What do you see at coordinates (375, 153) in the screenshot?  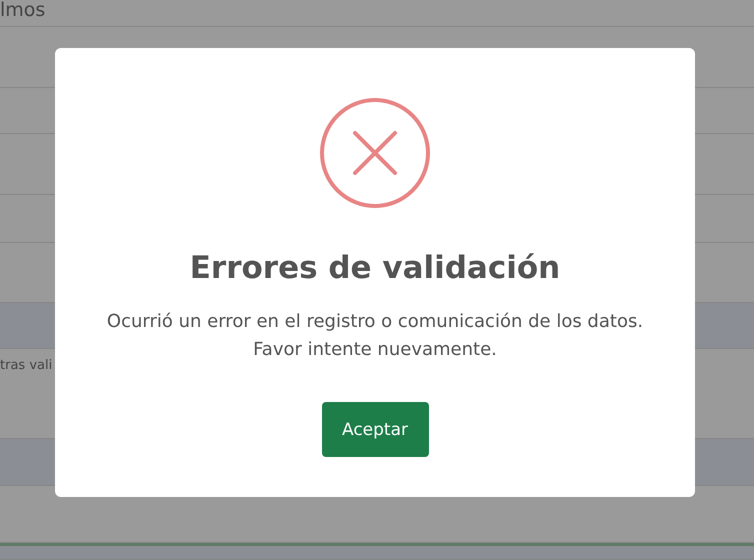 I see `error-icon` at bounding box center [375, 153].